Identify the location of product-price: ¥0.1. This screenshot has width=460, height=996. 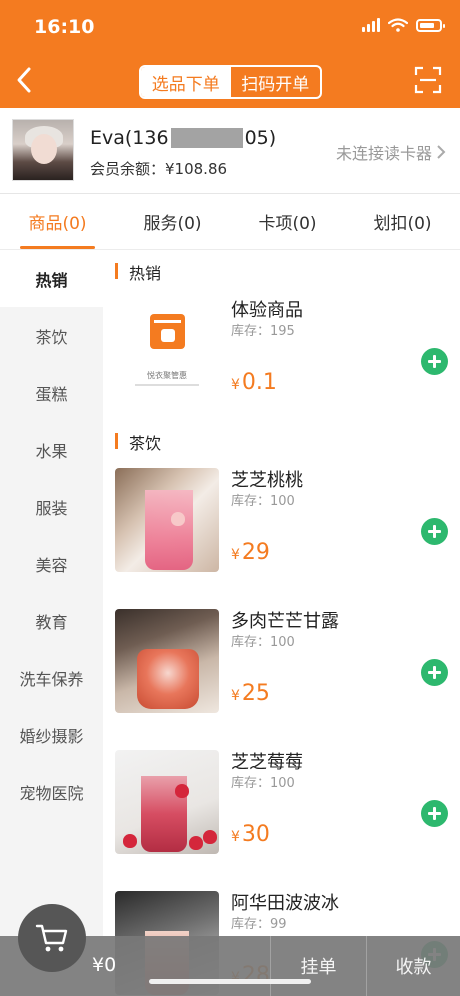
(254, 382).